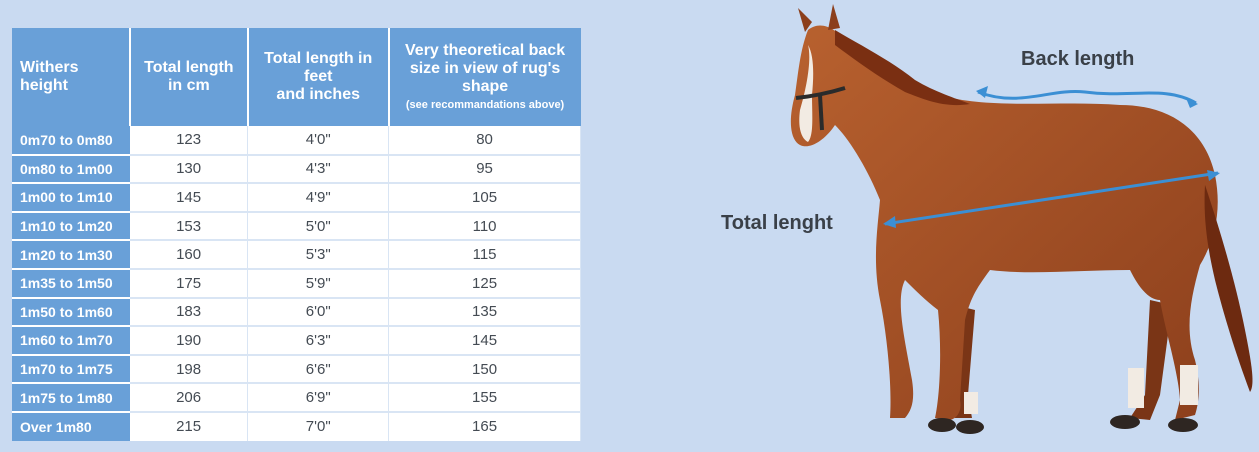 This screenshot has height=452, width=1259. Describe the element at coordinates (189, 426) in the screenshot. I see `cell-total-length-cm: 215` at that location.